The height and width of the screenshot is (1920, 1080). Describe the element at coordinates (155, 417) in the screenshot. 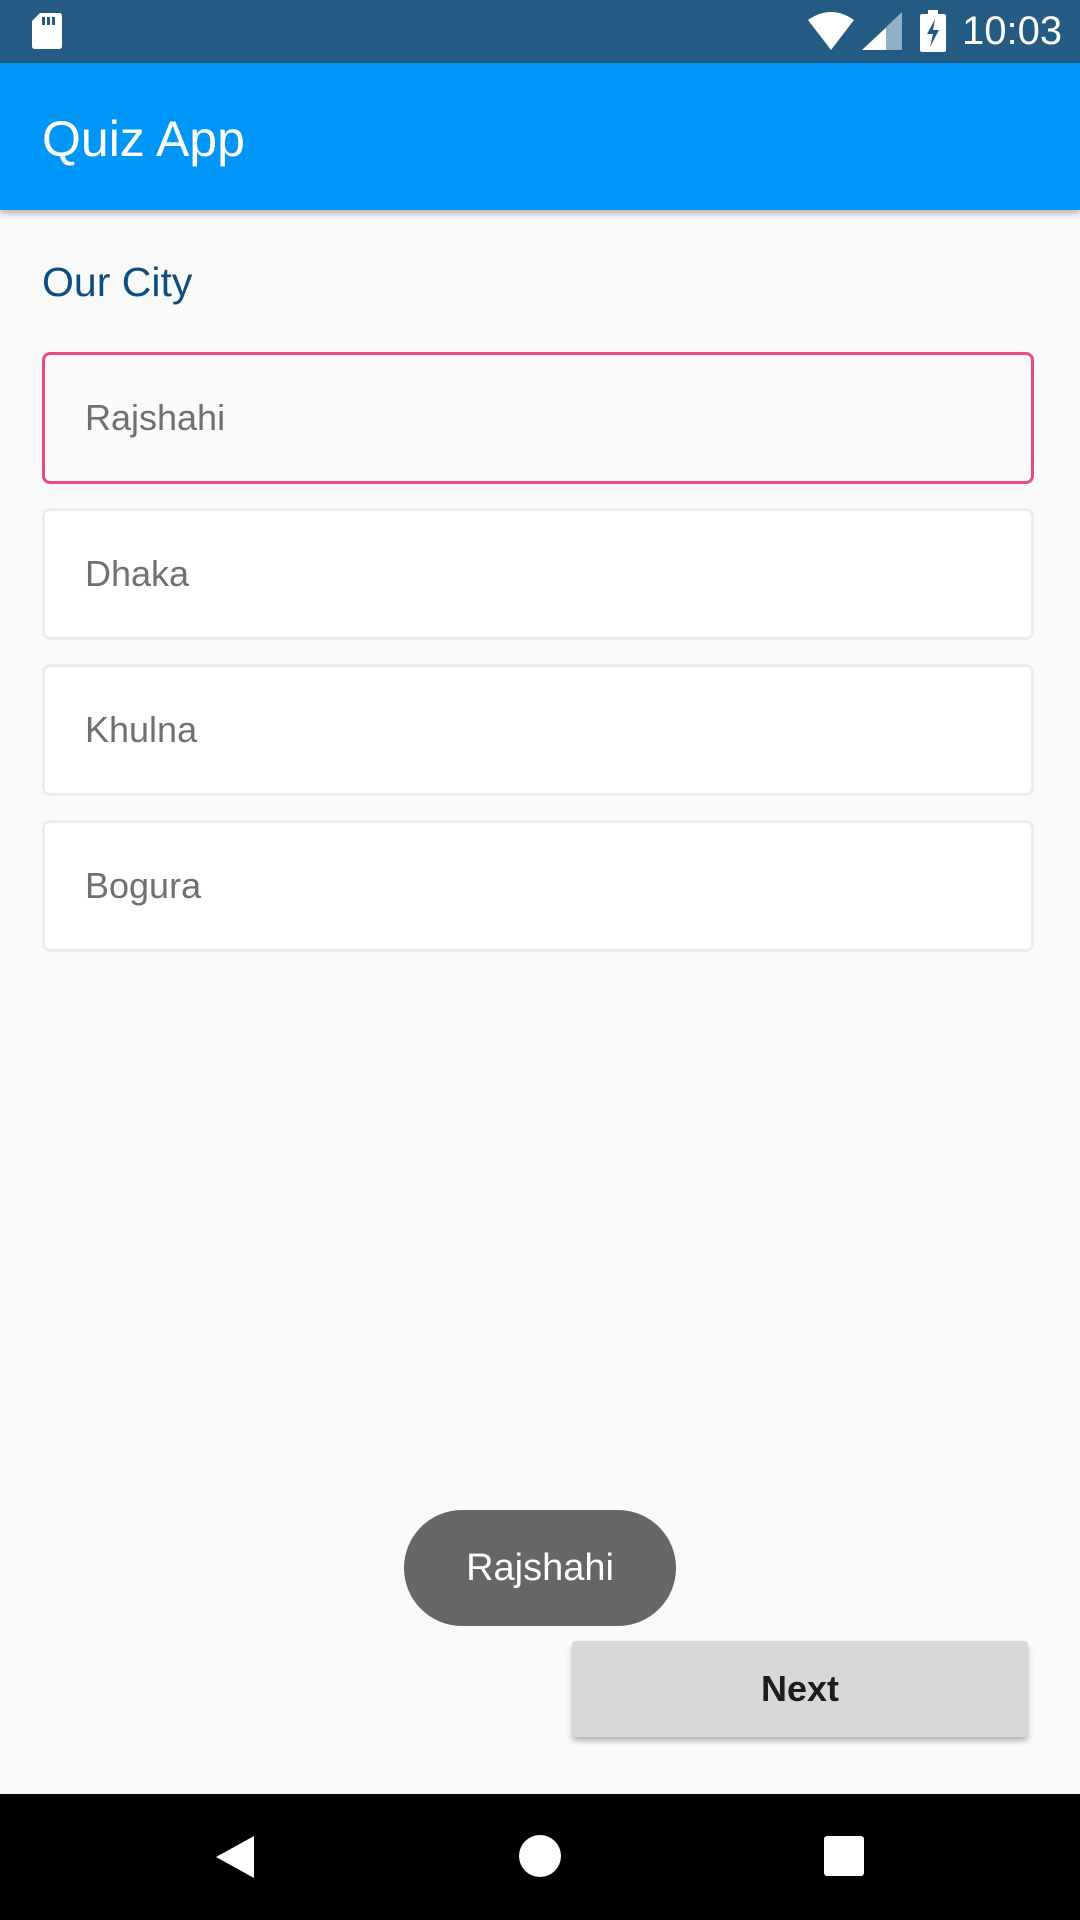

I see `option-label: Rajshahi` at that location.